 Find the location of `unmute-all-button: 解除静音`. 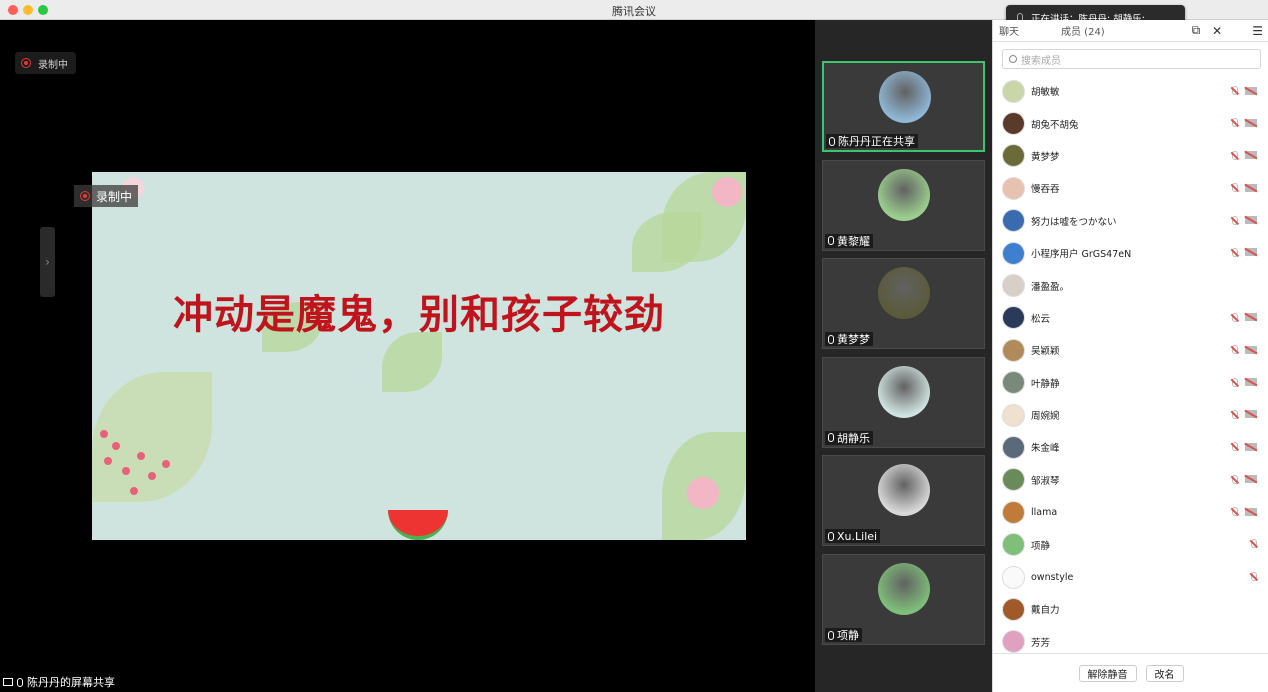

unmute-all-button: 解除静音 is located at coordinates (1107, 673).